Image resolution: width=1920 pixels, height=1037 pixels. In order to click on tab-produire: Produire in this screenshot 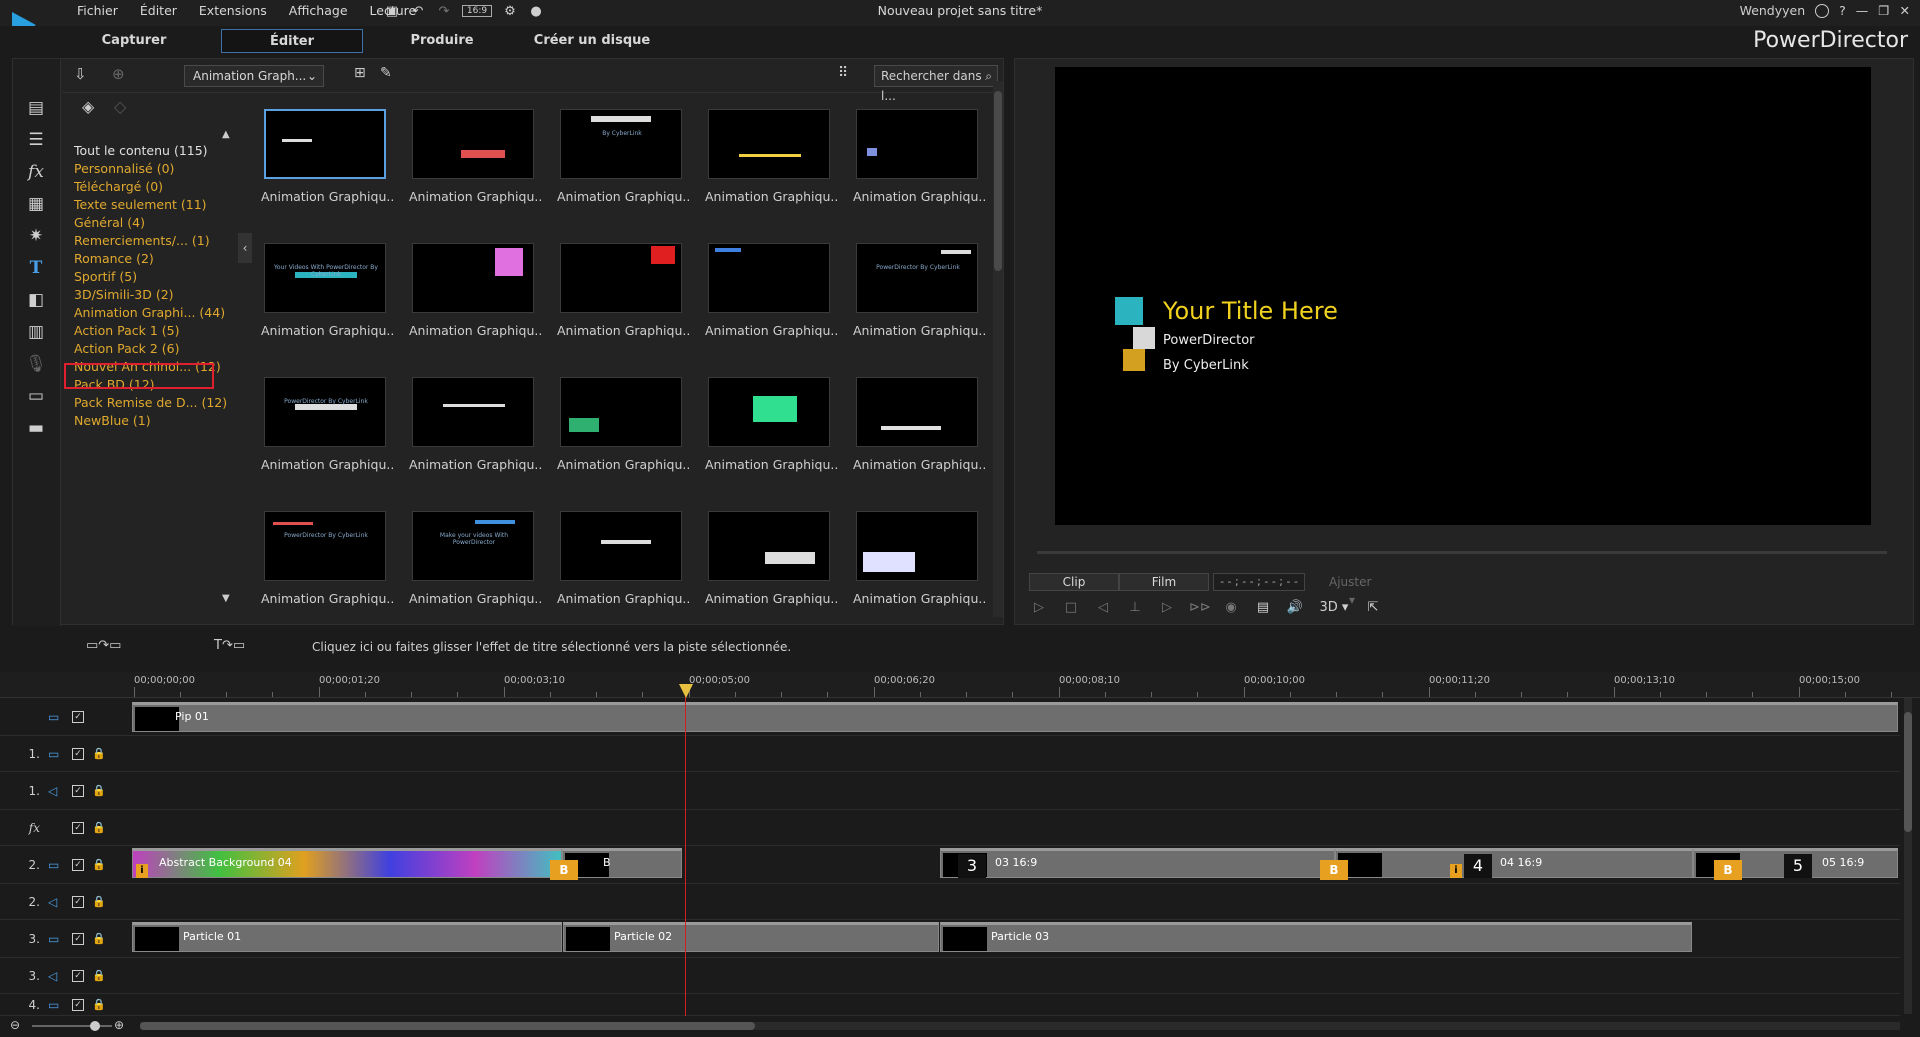, I will do `click(442, 41)`.